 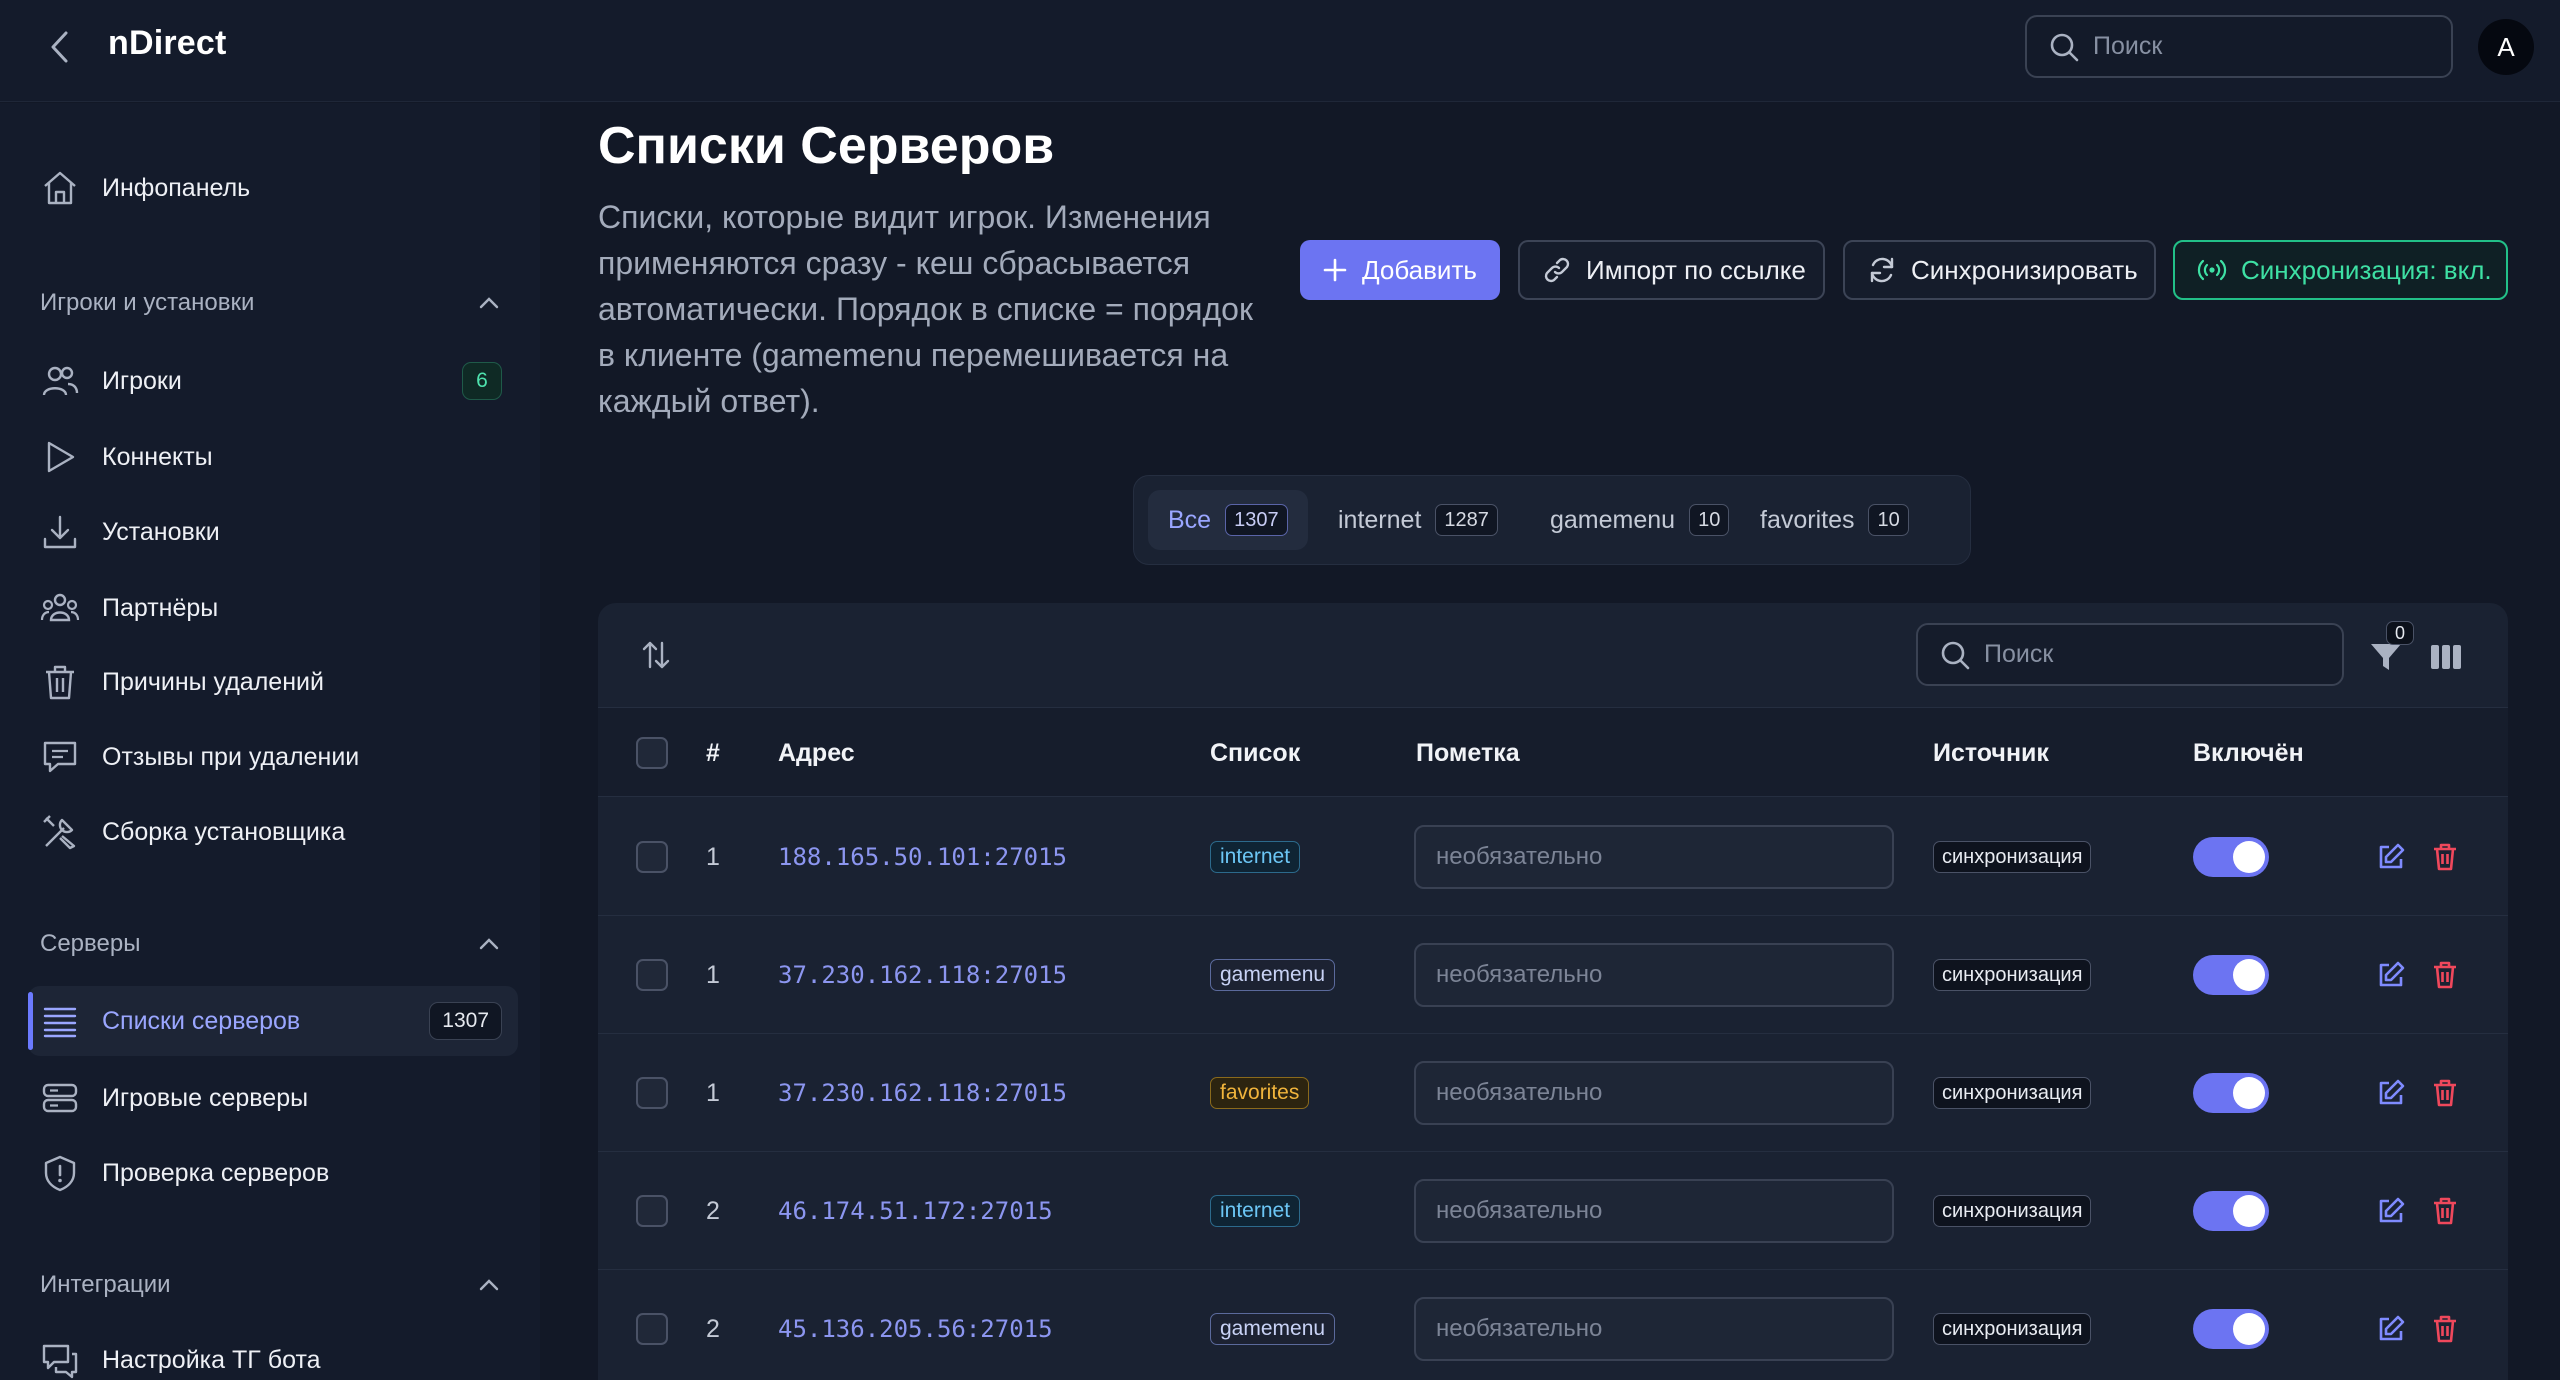 I want to click on sidebar-item-game-servers: Игровые серверы, so click(x=273, y=1098).